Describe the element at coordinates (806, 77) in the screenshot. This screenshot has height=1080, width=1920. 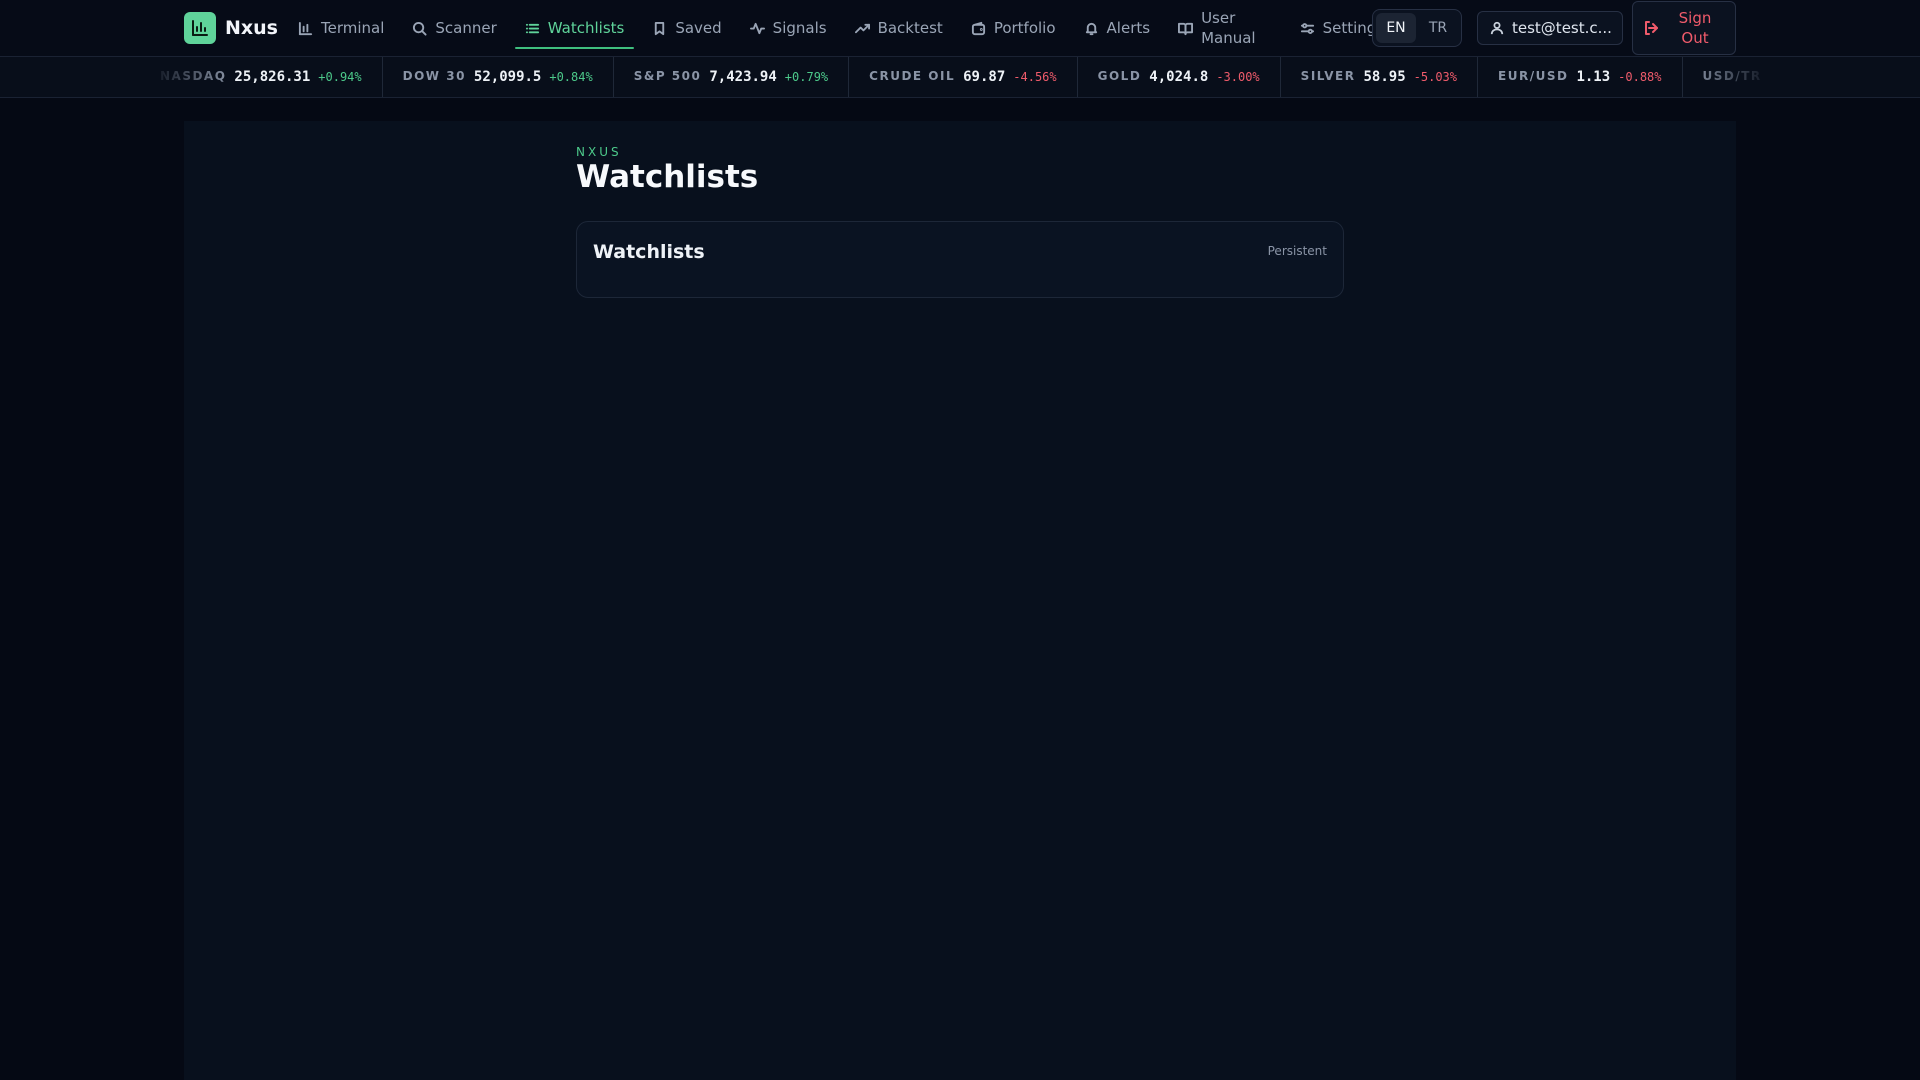
I see `ticker-change: +0.79%` at that location.